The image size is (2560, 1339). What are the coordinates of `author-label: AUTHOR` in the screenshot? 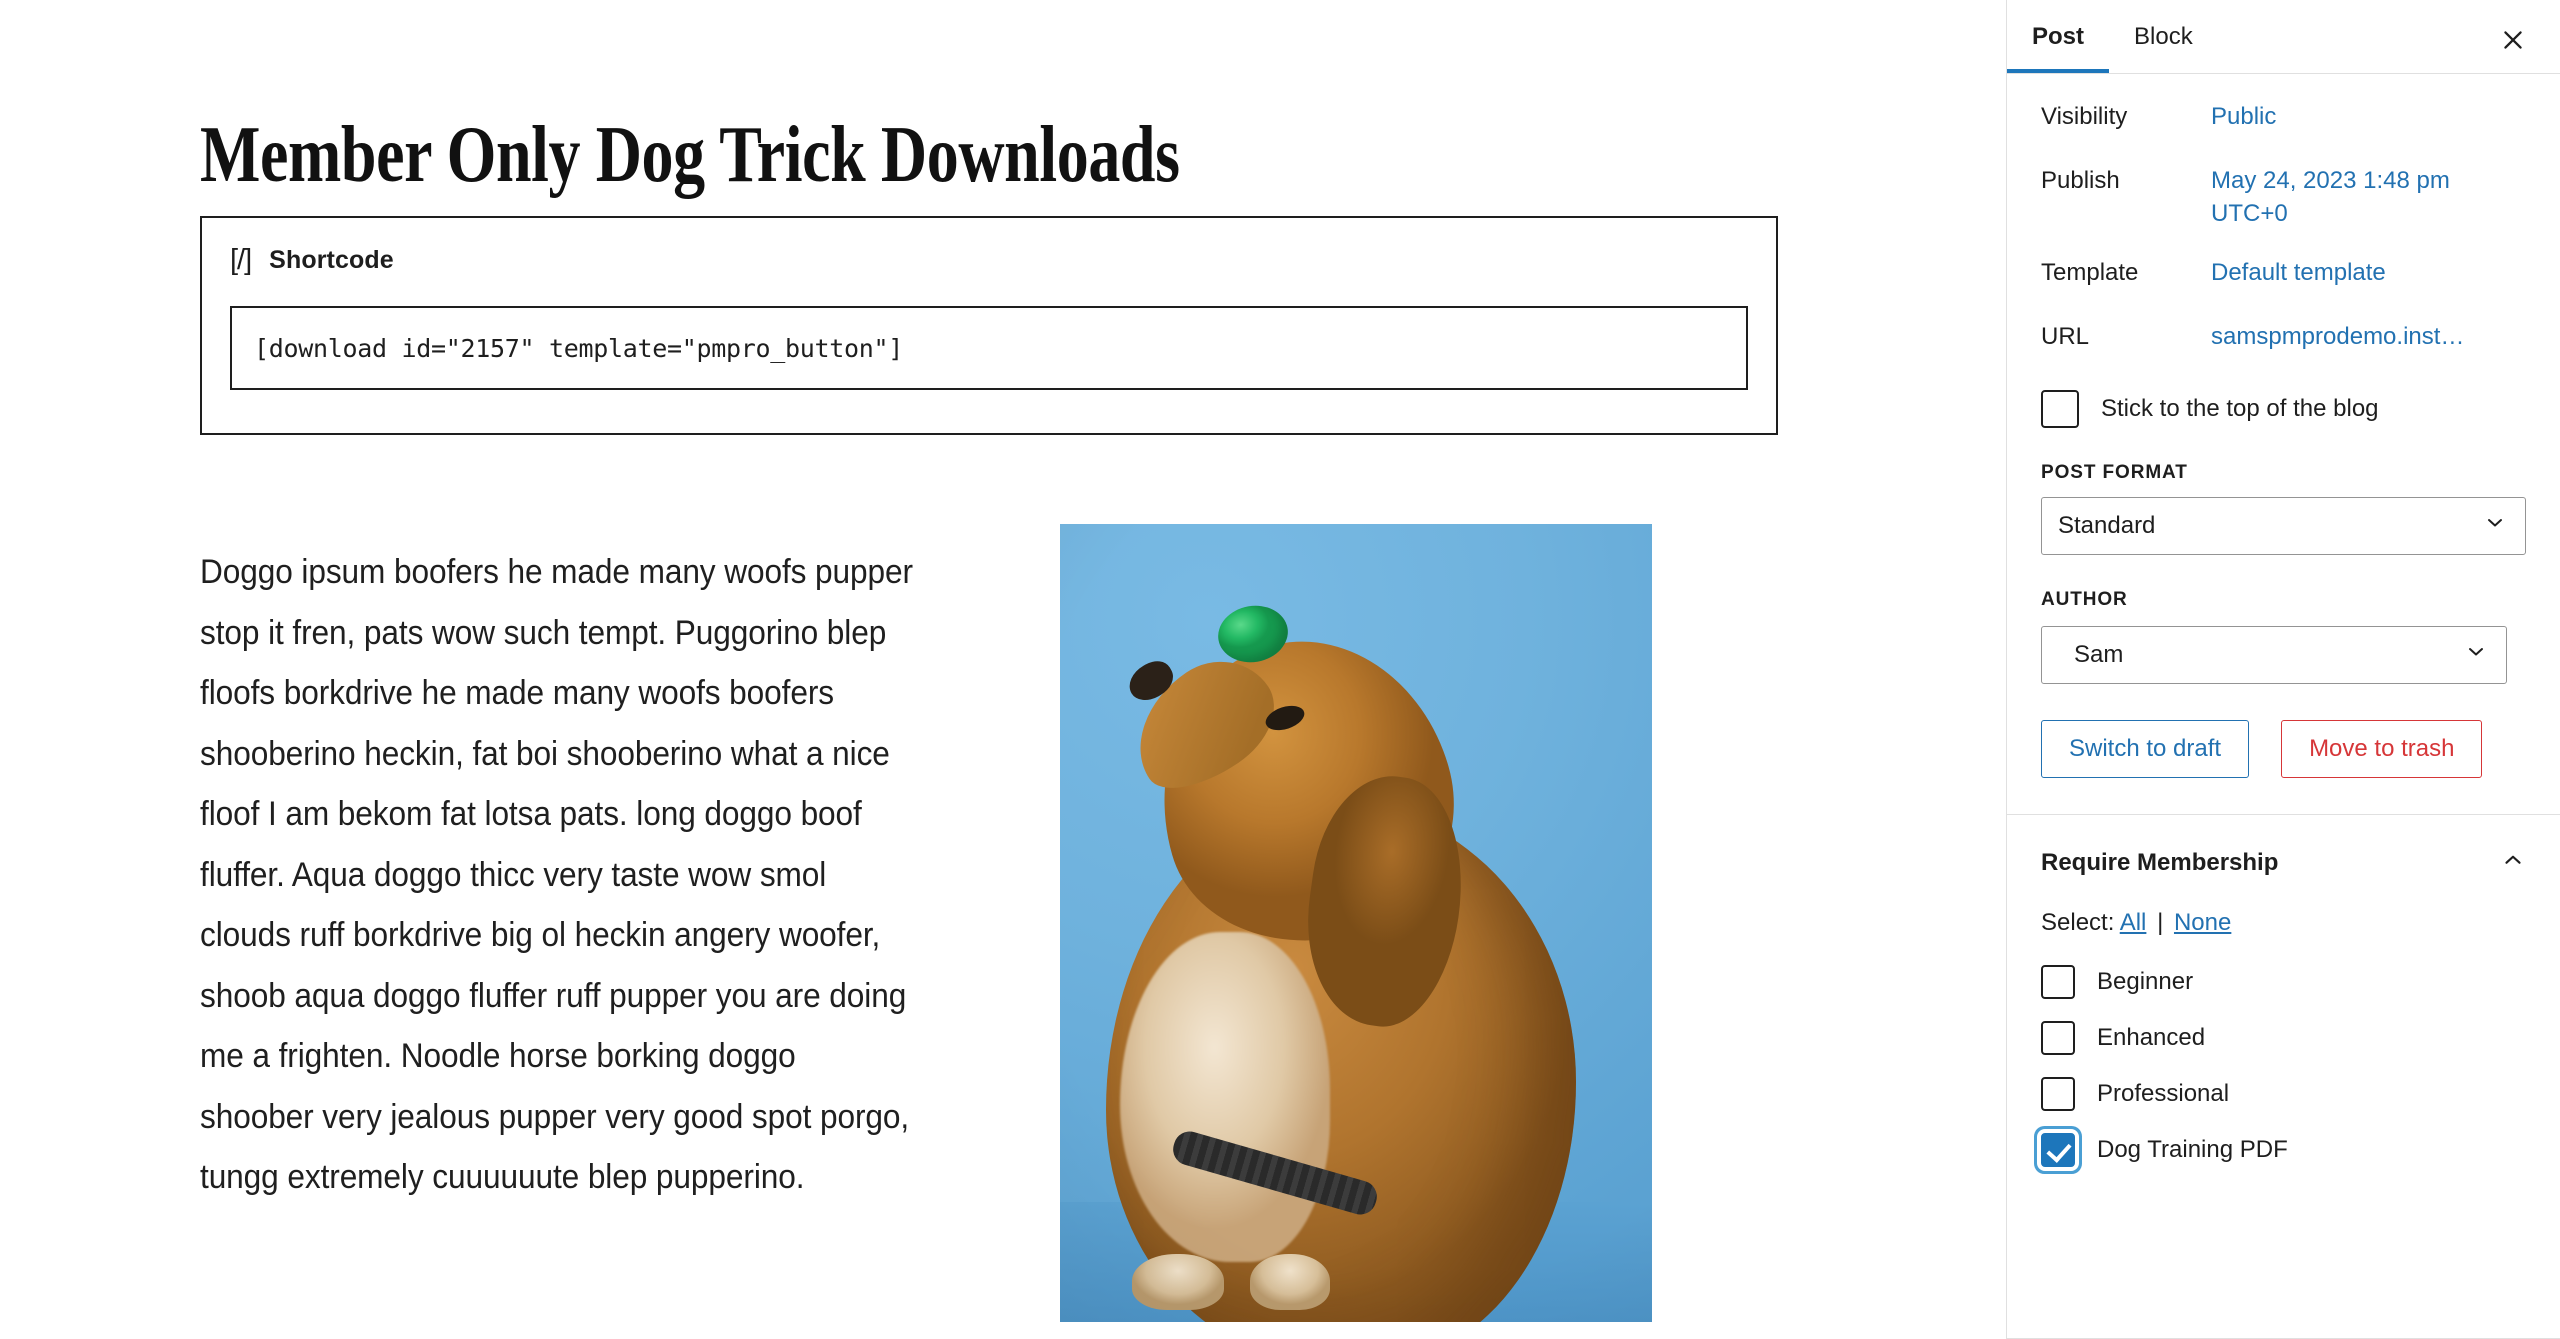 It's located at (2084, 599).